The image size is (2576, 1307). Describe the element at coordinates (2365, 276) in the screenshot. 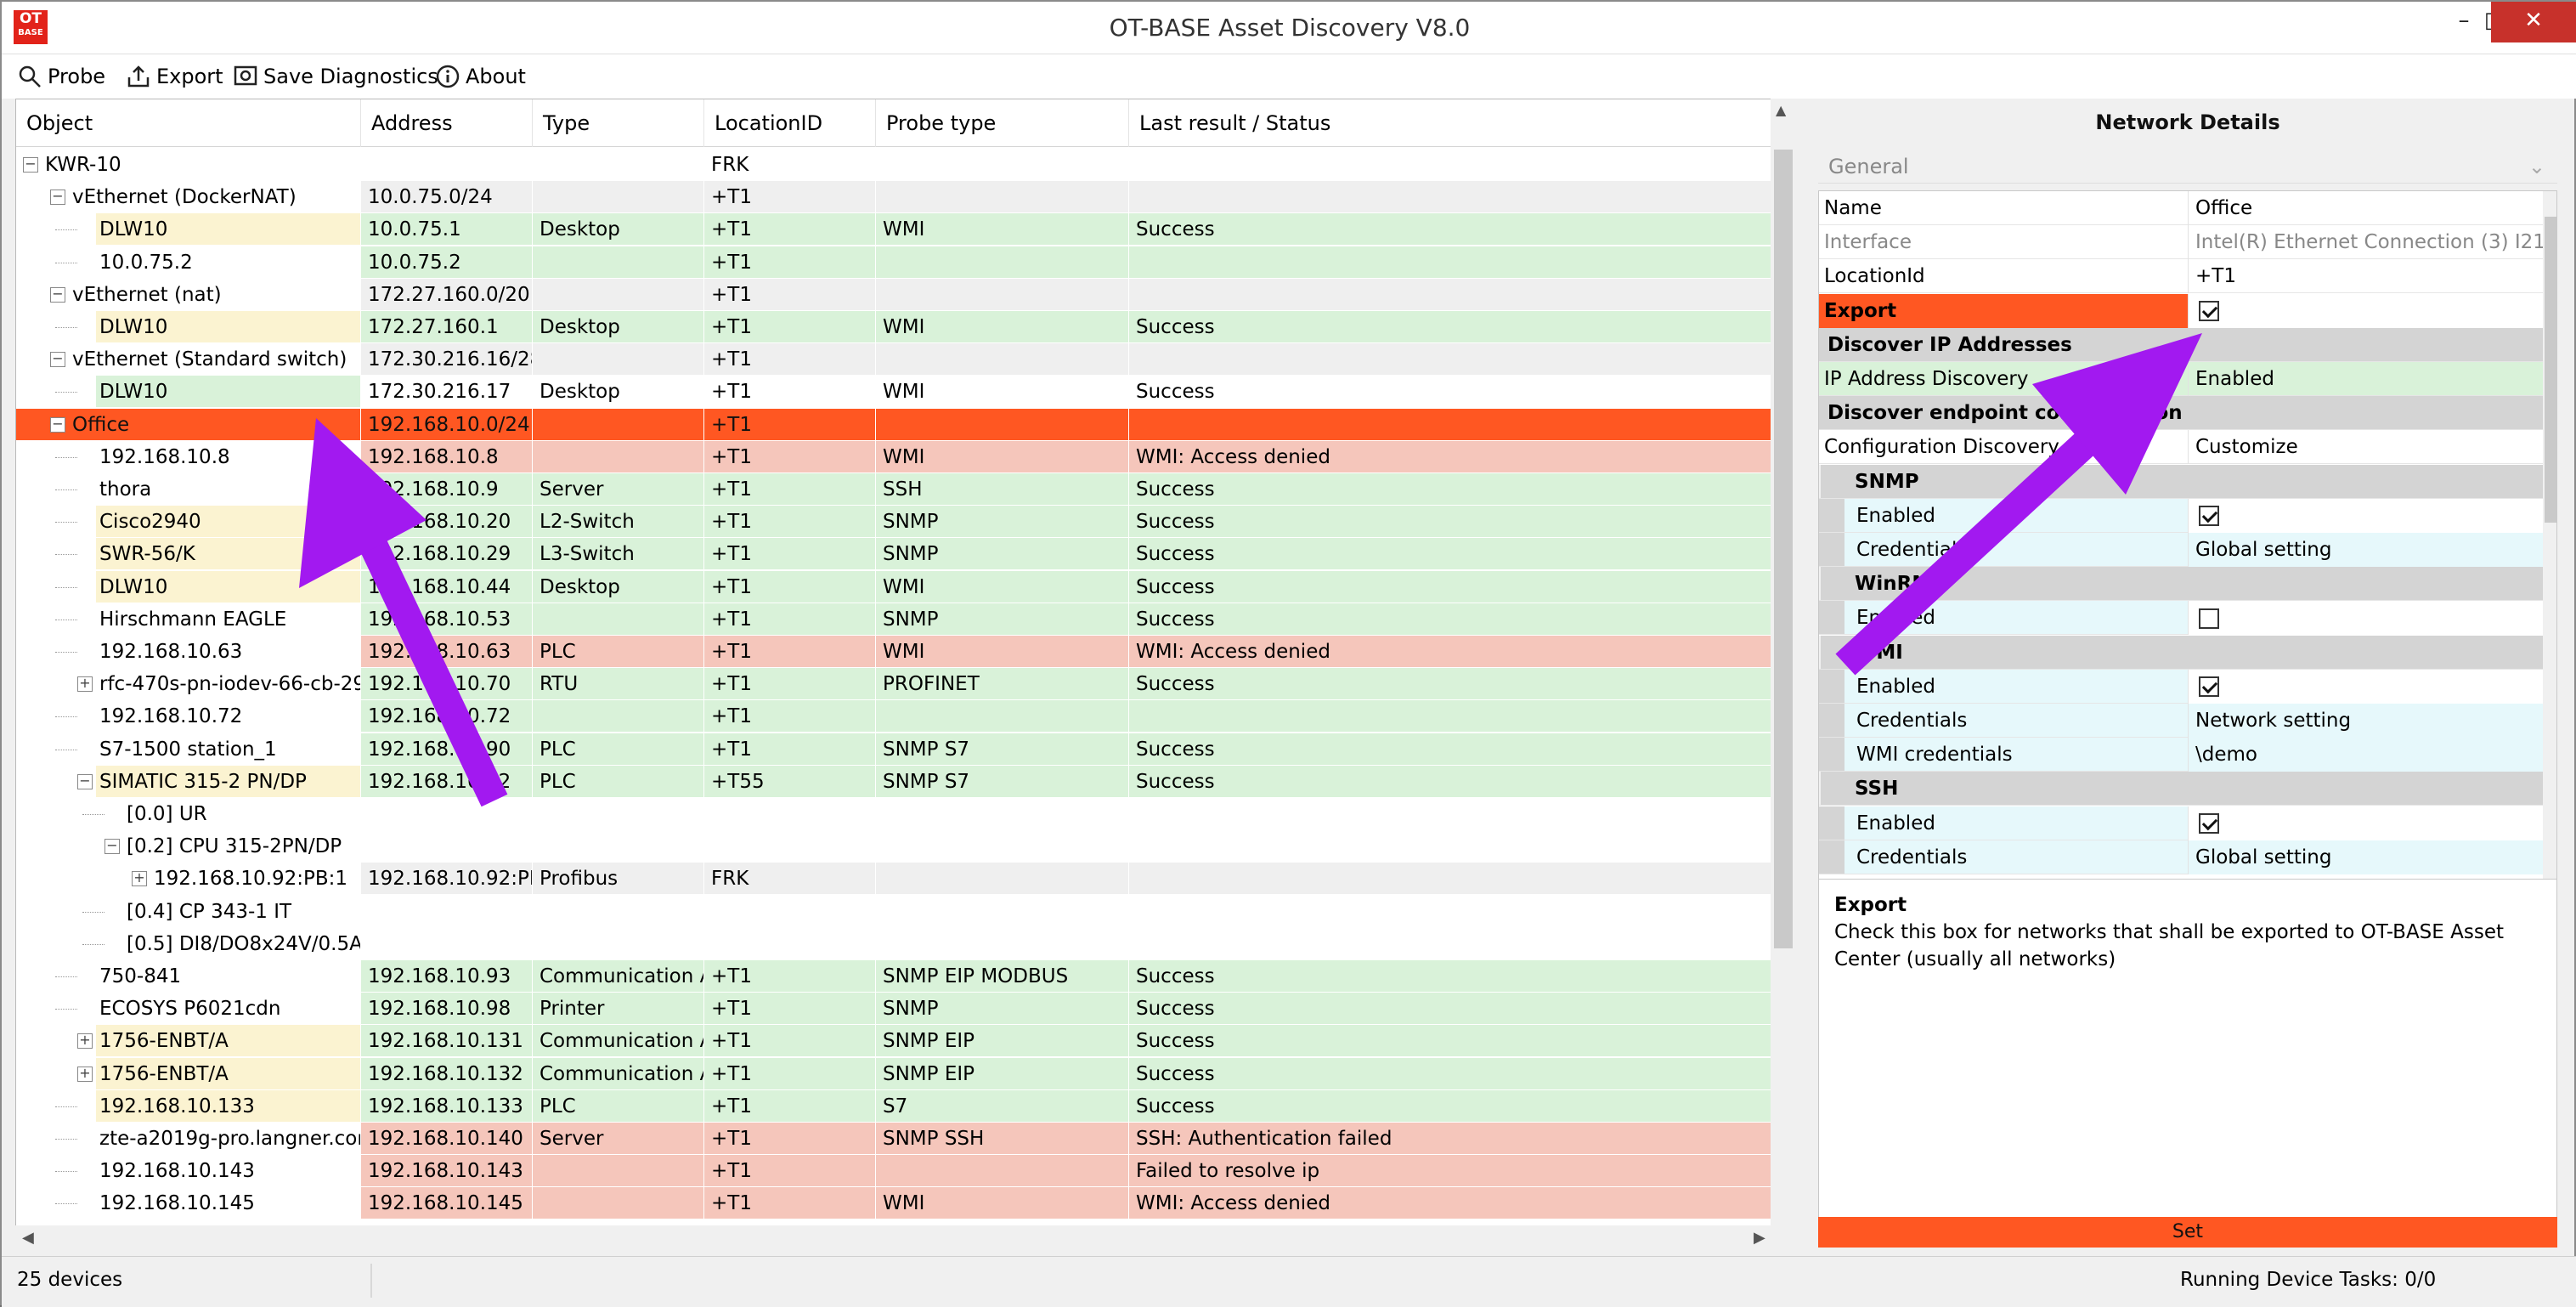

I see `property-value: +T1` at that location.